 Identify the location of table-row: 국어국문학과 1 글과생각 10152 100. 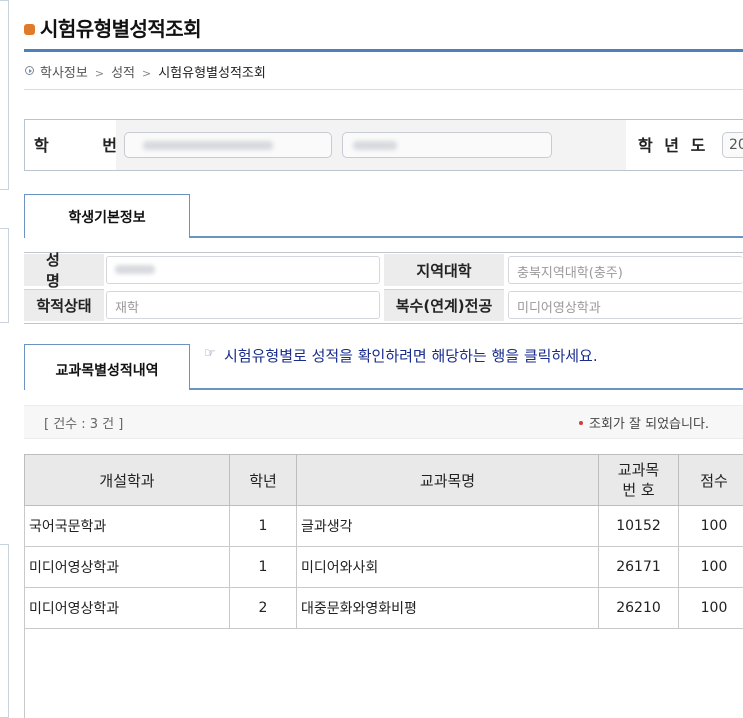
(383, 526).